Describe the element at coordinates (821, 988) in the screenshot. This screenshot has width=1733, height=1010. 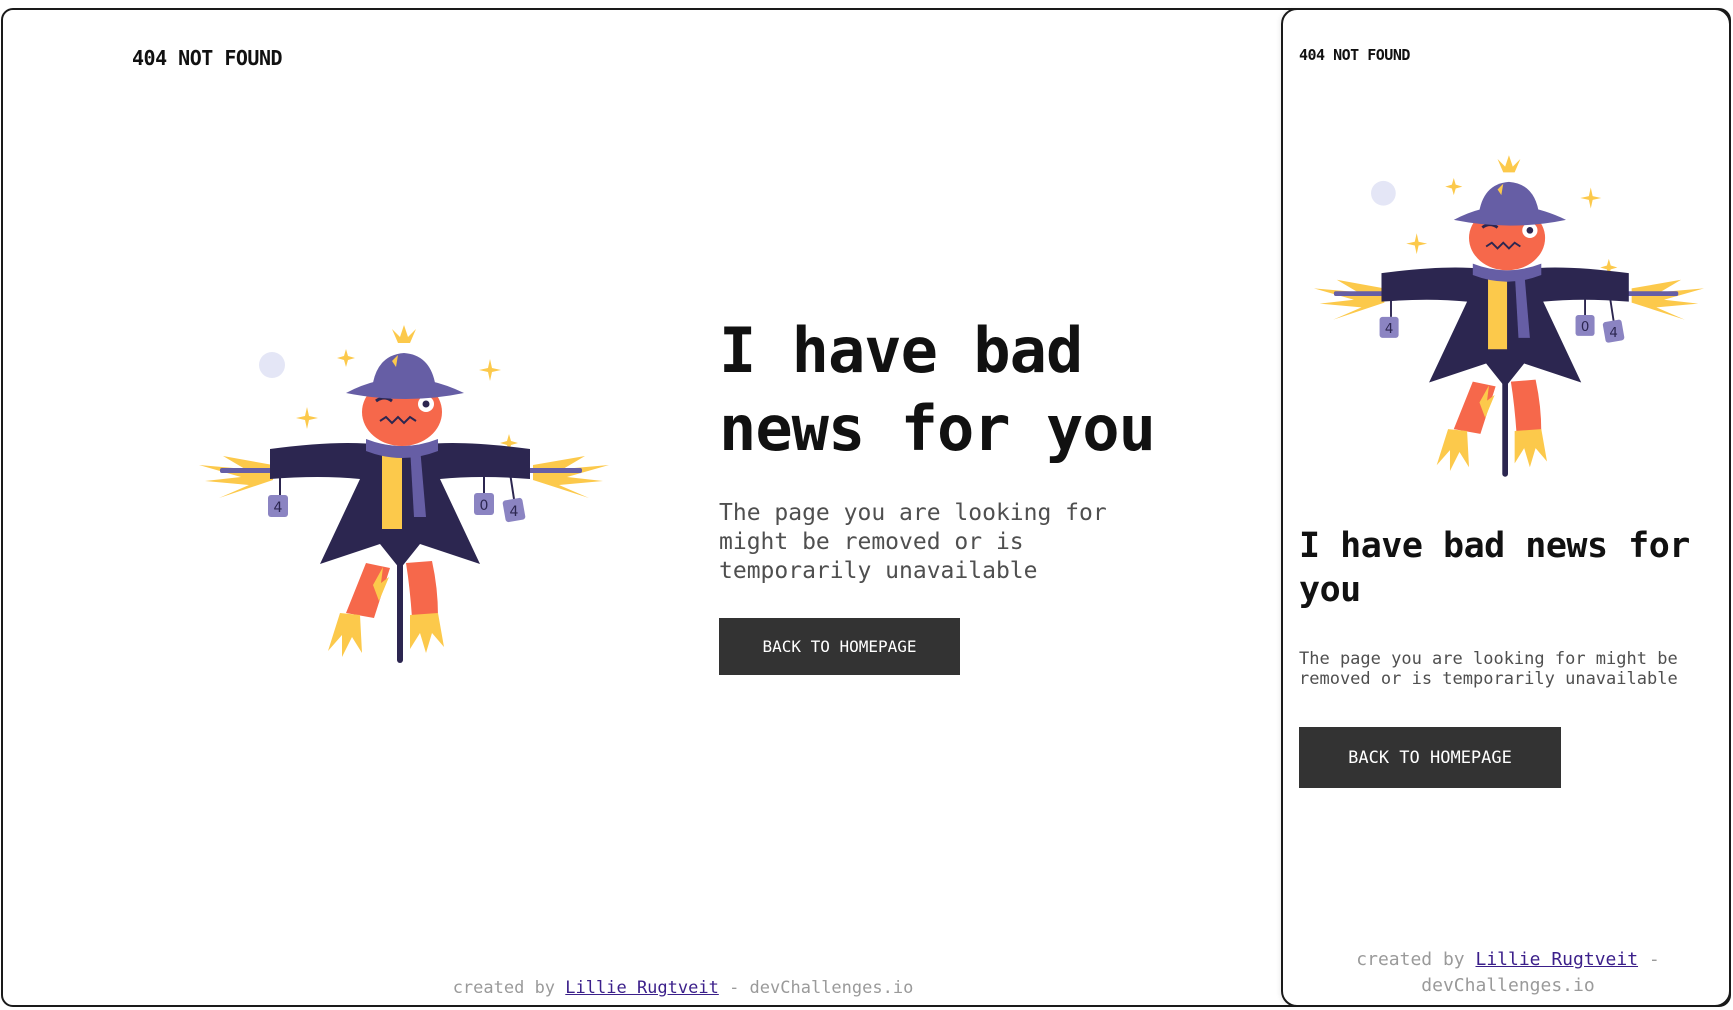
I see `footer-suffix: - devChallenges.io` at that location.